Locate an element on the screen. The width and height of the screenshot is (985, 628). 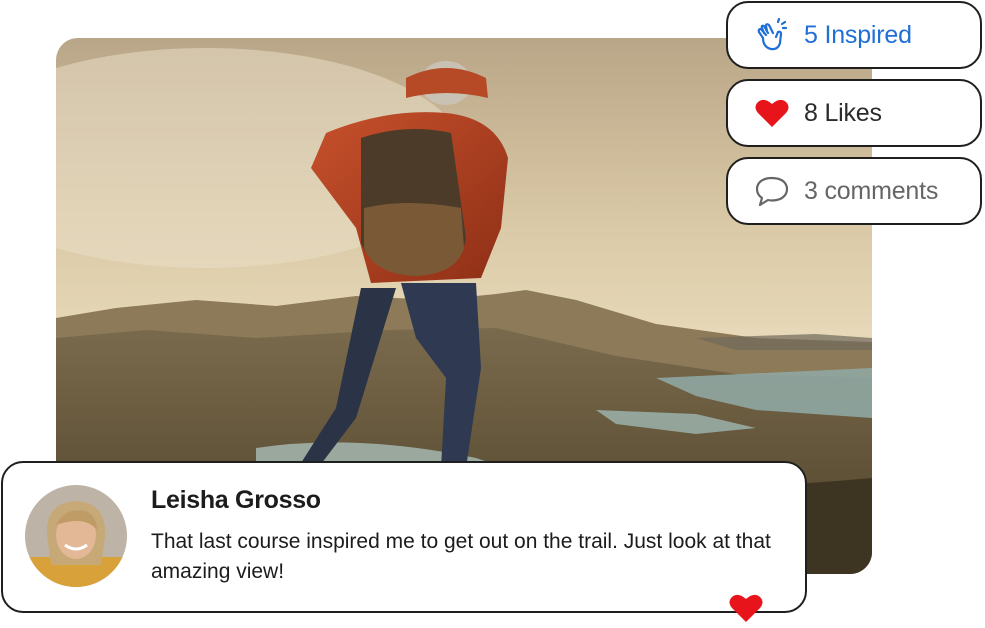
comments-count-label: 3 comments is located at coordinates (871, 190).